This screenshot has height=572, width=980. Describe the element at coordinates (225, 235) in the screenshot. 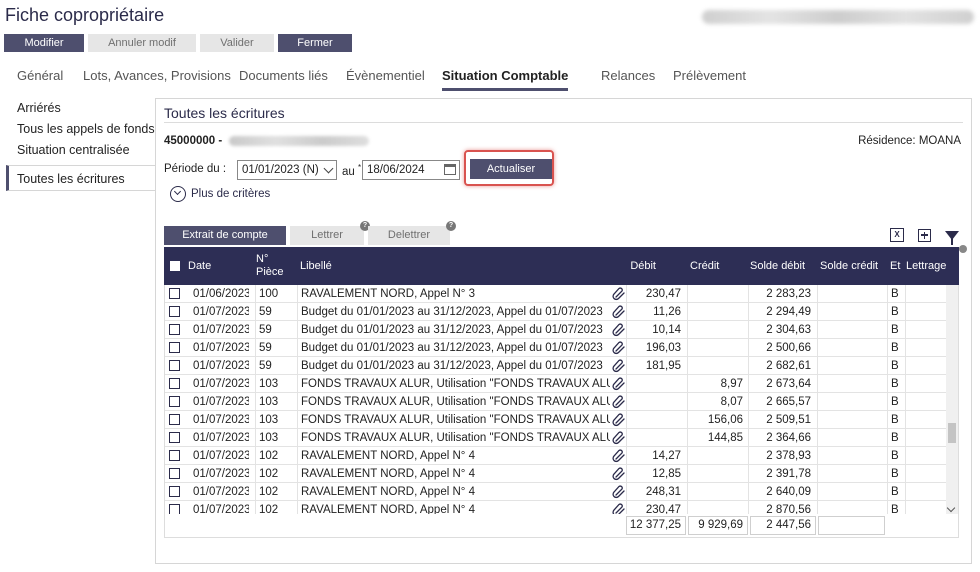

I see `extrait-de-compte-button: Extrait de compte` at that location.